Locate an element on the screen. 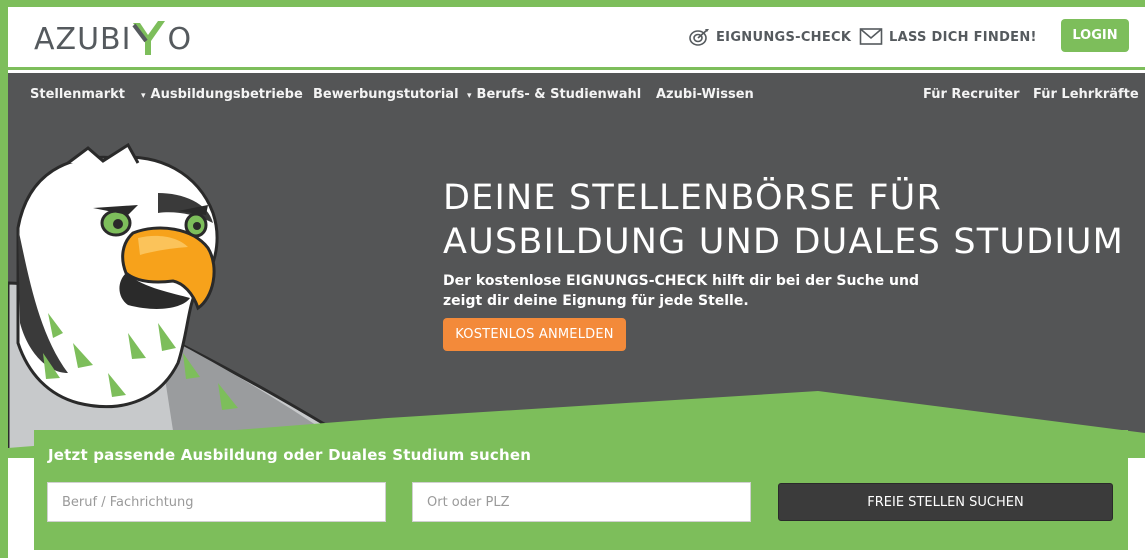 The width and height of the screenshot is (1145, 558). logo-y-checkmark-icon is located at coordinates (149, 39).